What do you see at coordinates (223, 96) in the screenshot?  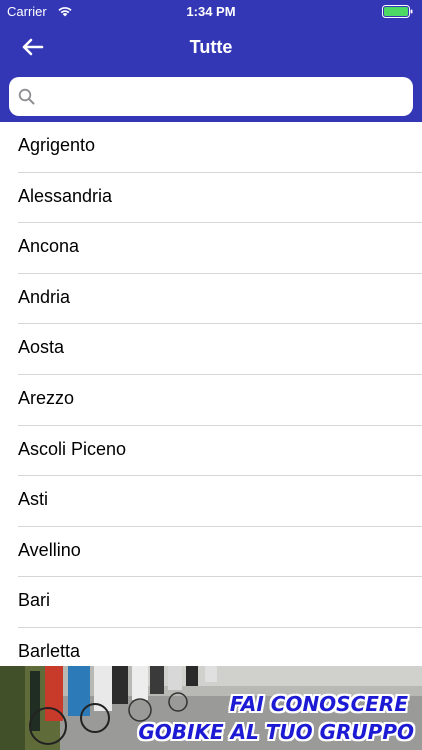 I see `search-input` at bounding box center [223, 96].